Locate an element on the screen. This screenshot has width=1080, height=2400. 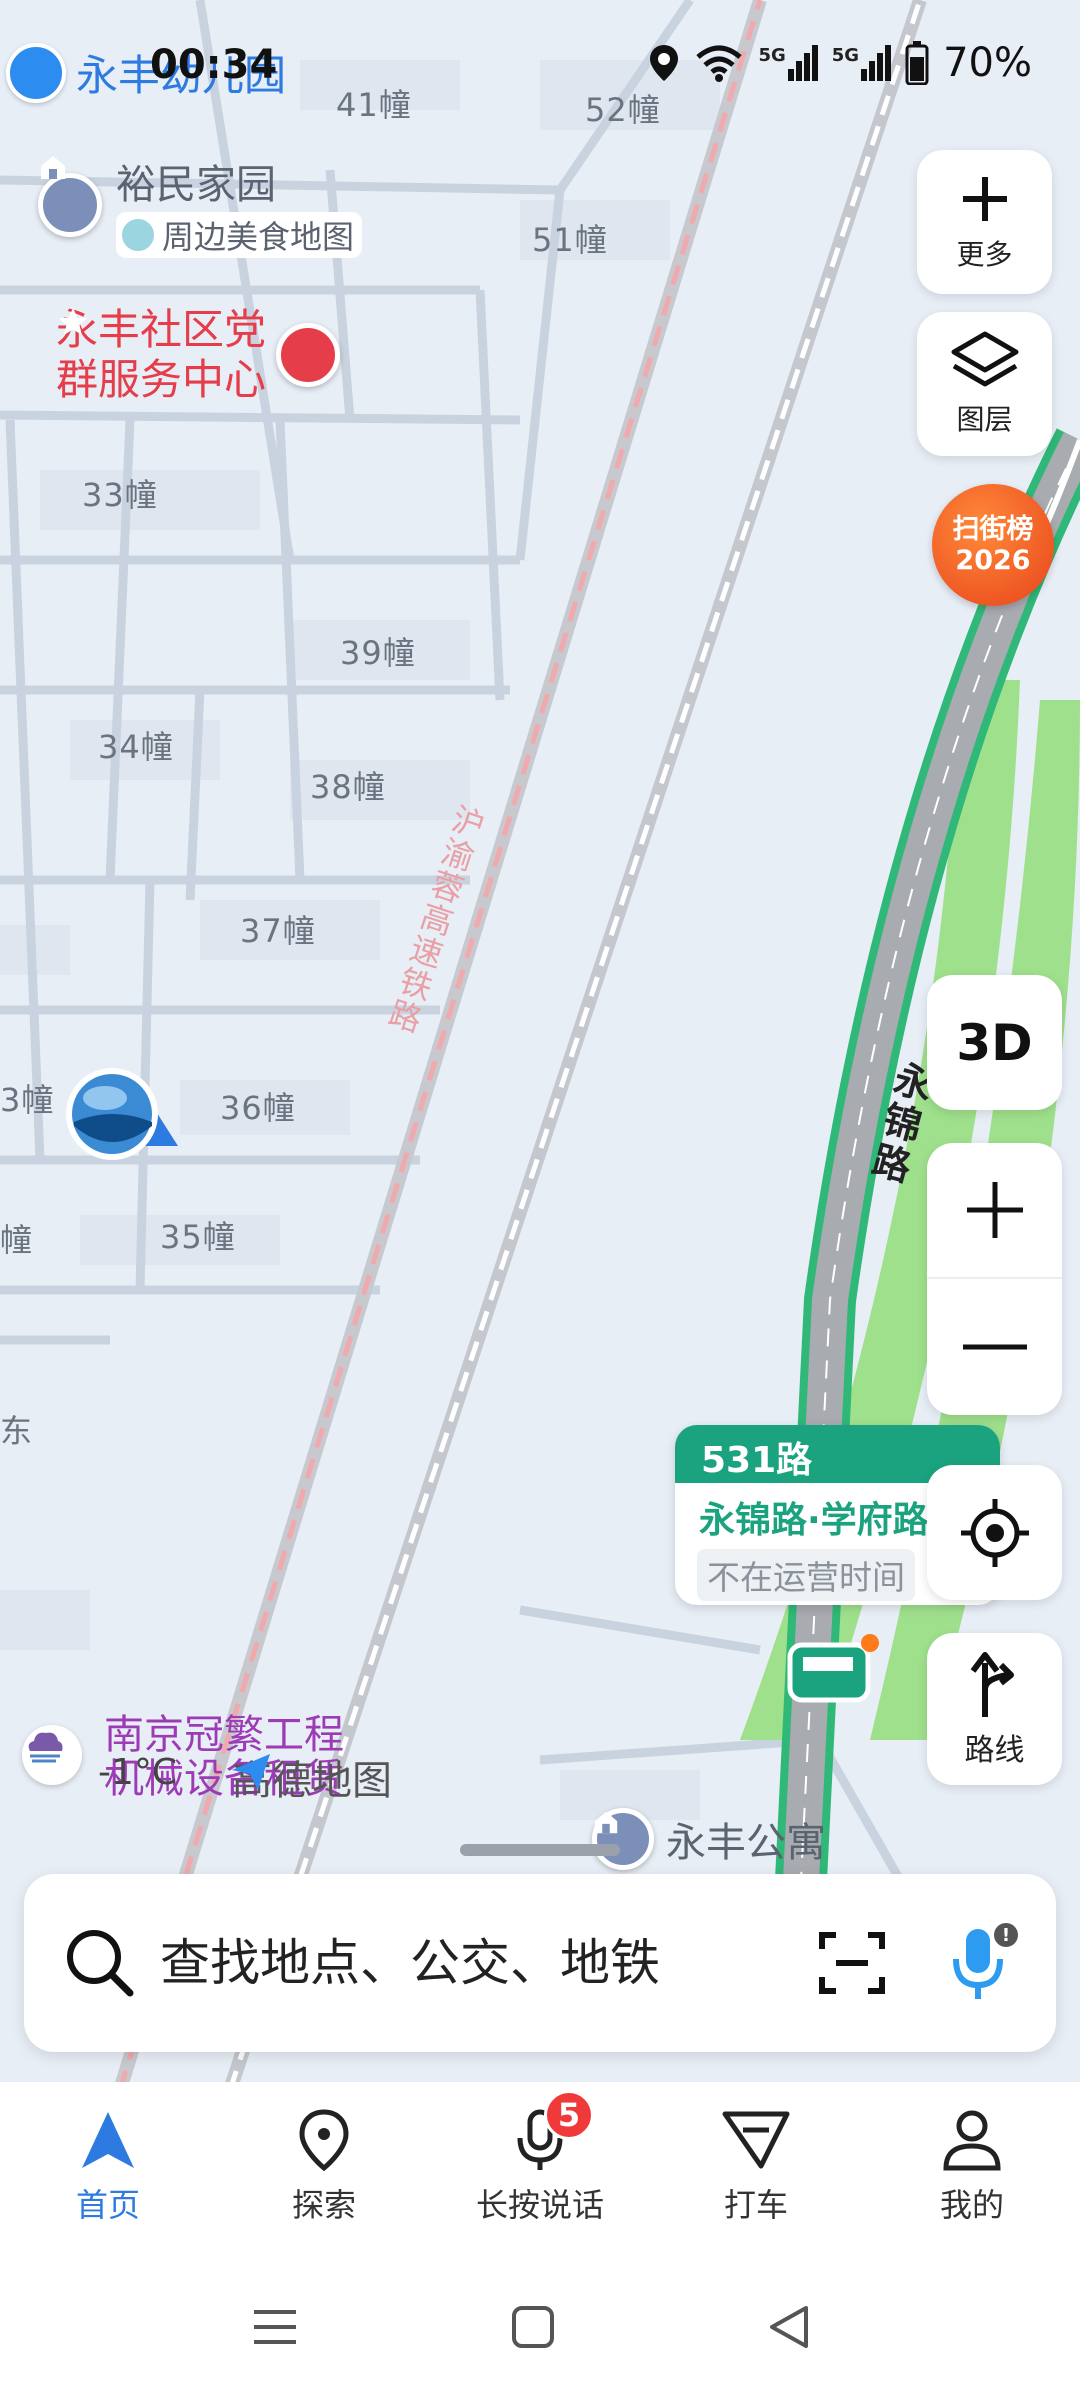
block-label: 35幢 is located at coordinates (198, 1237).